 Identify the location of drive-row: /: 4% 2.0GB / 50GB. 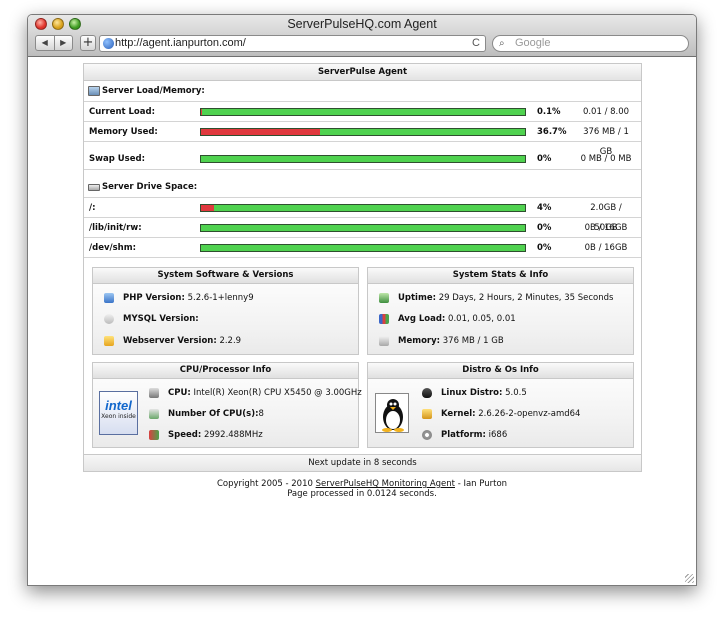
(362, 215).